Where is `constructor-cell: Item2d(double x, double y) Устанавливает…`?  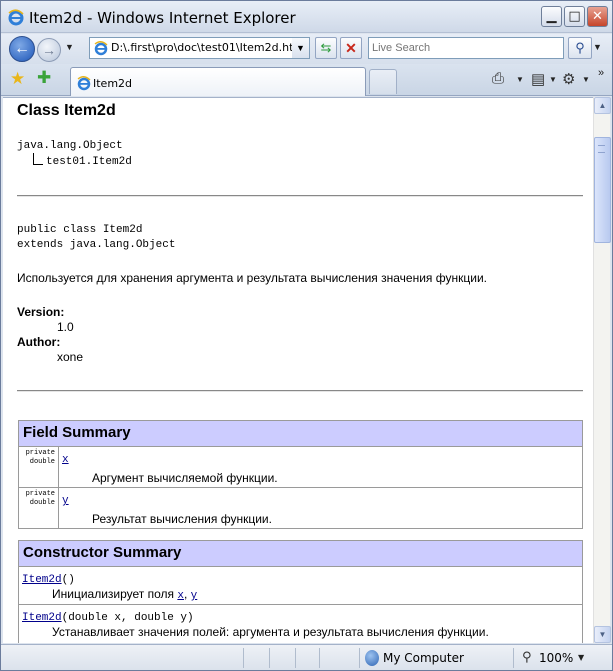 constructor-cell: Item2d(double x, double y) Устанавливает… is located at coordinates (300, 623).